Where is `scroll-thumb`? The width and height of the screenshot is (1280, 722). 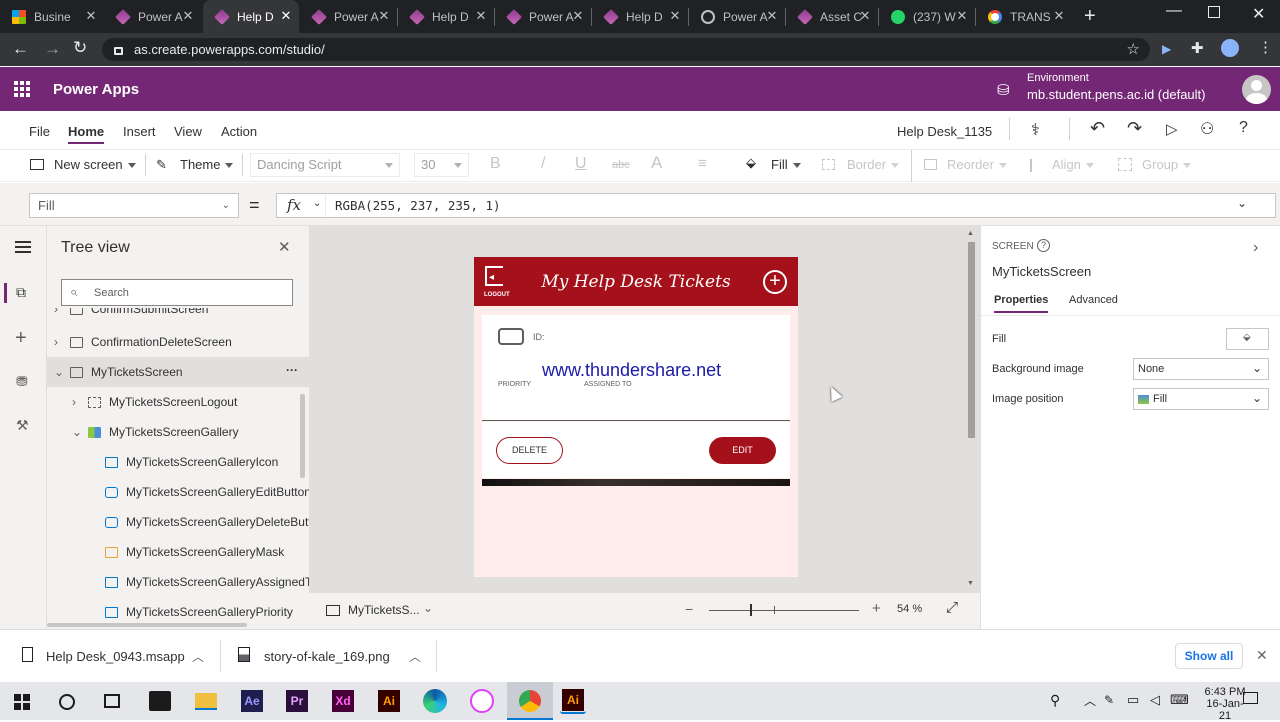
scroll-thumb is located at coordinates (971, 340).